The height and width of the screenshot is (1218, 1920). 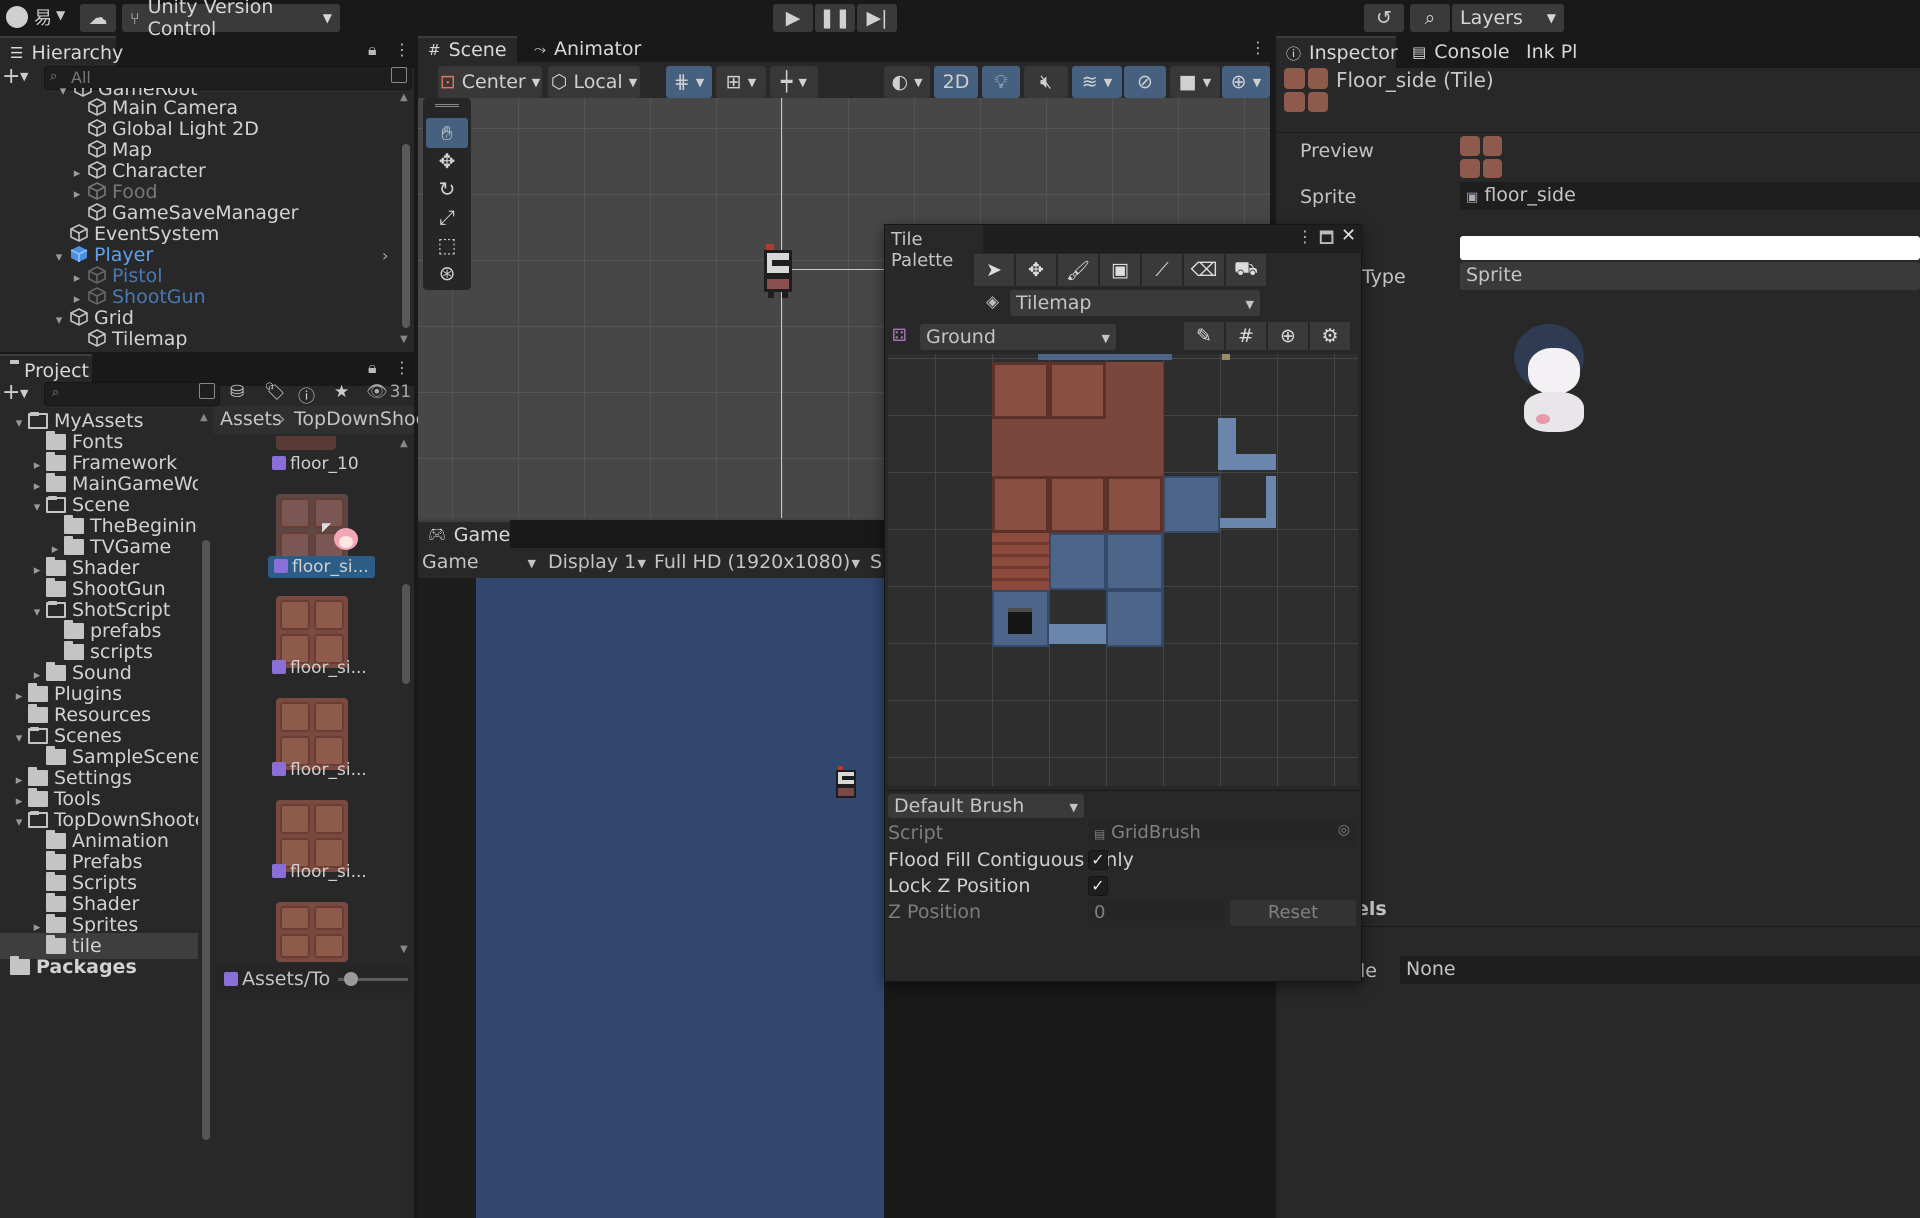 I want to click on tile-palette-title: Tile Palette, so click(x=934, y=248).